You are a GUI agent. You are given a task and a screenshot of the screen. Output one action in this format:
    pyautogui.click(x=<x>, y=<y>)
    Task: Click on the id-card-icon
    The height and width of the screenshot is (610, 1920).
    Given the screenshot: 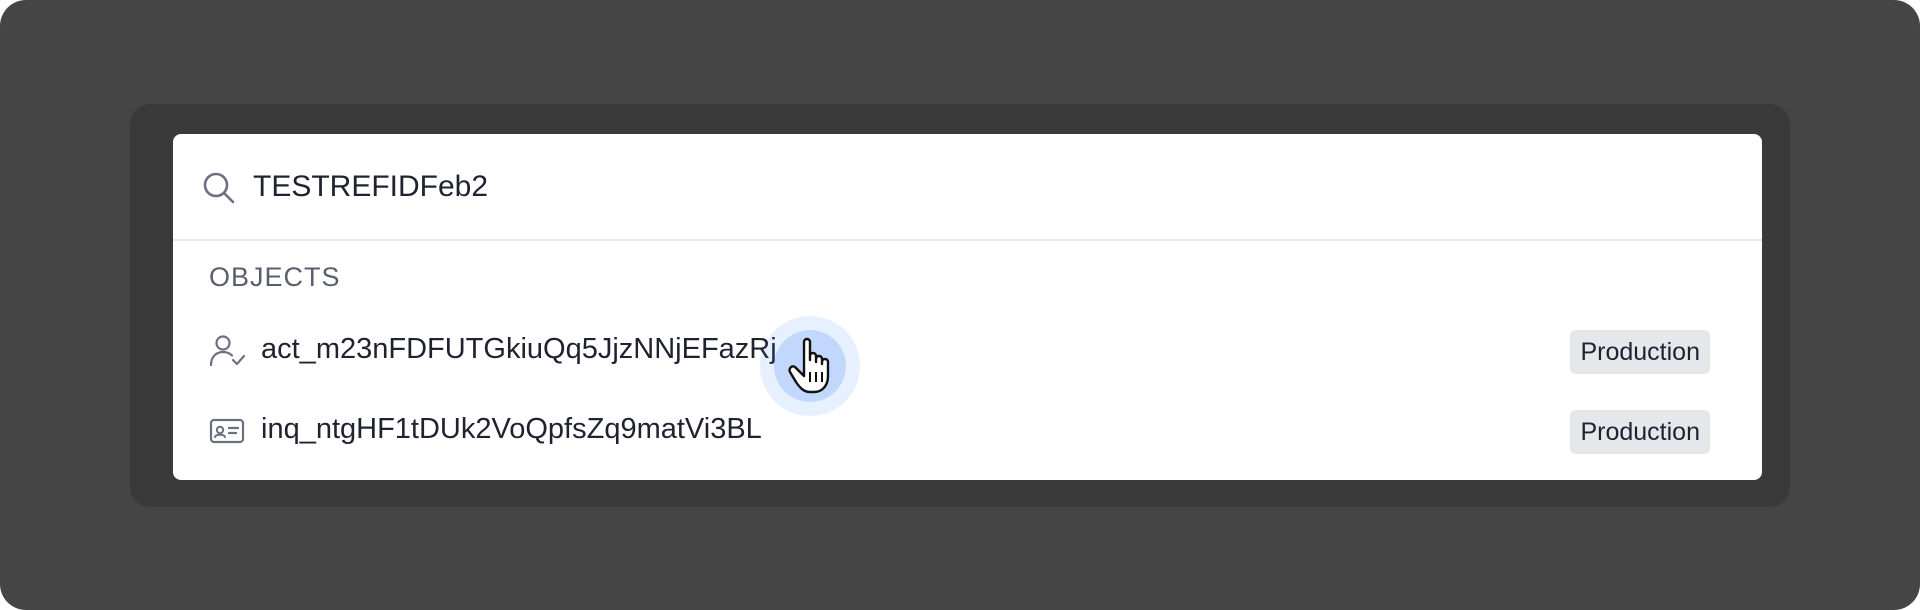 What is the action you would take?
    pyautogui.click(x=227, y=431)
    